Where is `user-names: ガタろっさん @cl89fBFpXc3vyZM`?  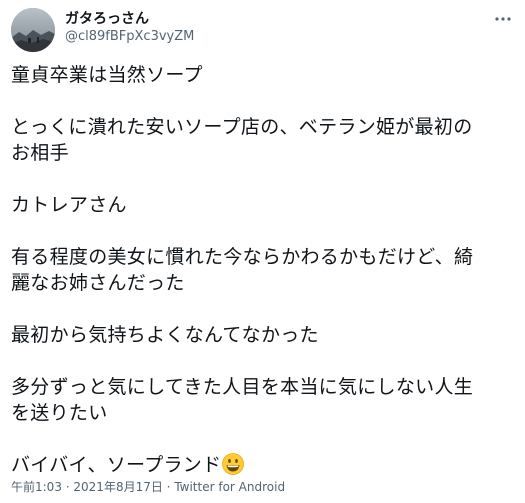
user-names: ガタろっさん @cl89fBFpXc3vyZM is located at coordinates (129, 28).